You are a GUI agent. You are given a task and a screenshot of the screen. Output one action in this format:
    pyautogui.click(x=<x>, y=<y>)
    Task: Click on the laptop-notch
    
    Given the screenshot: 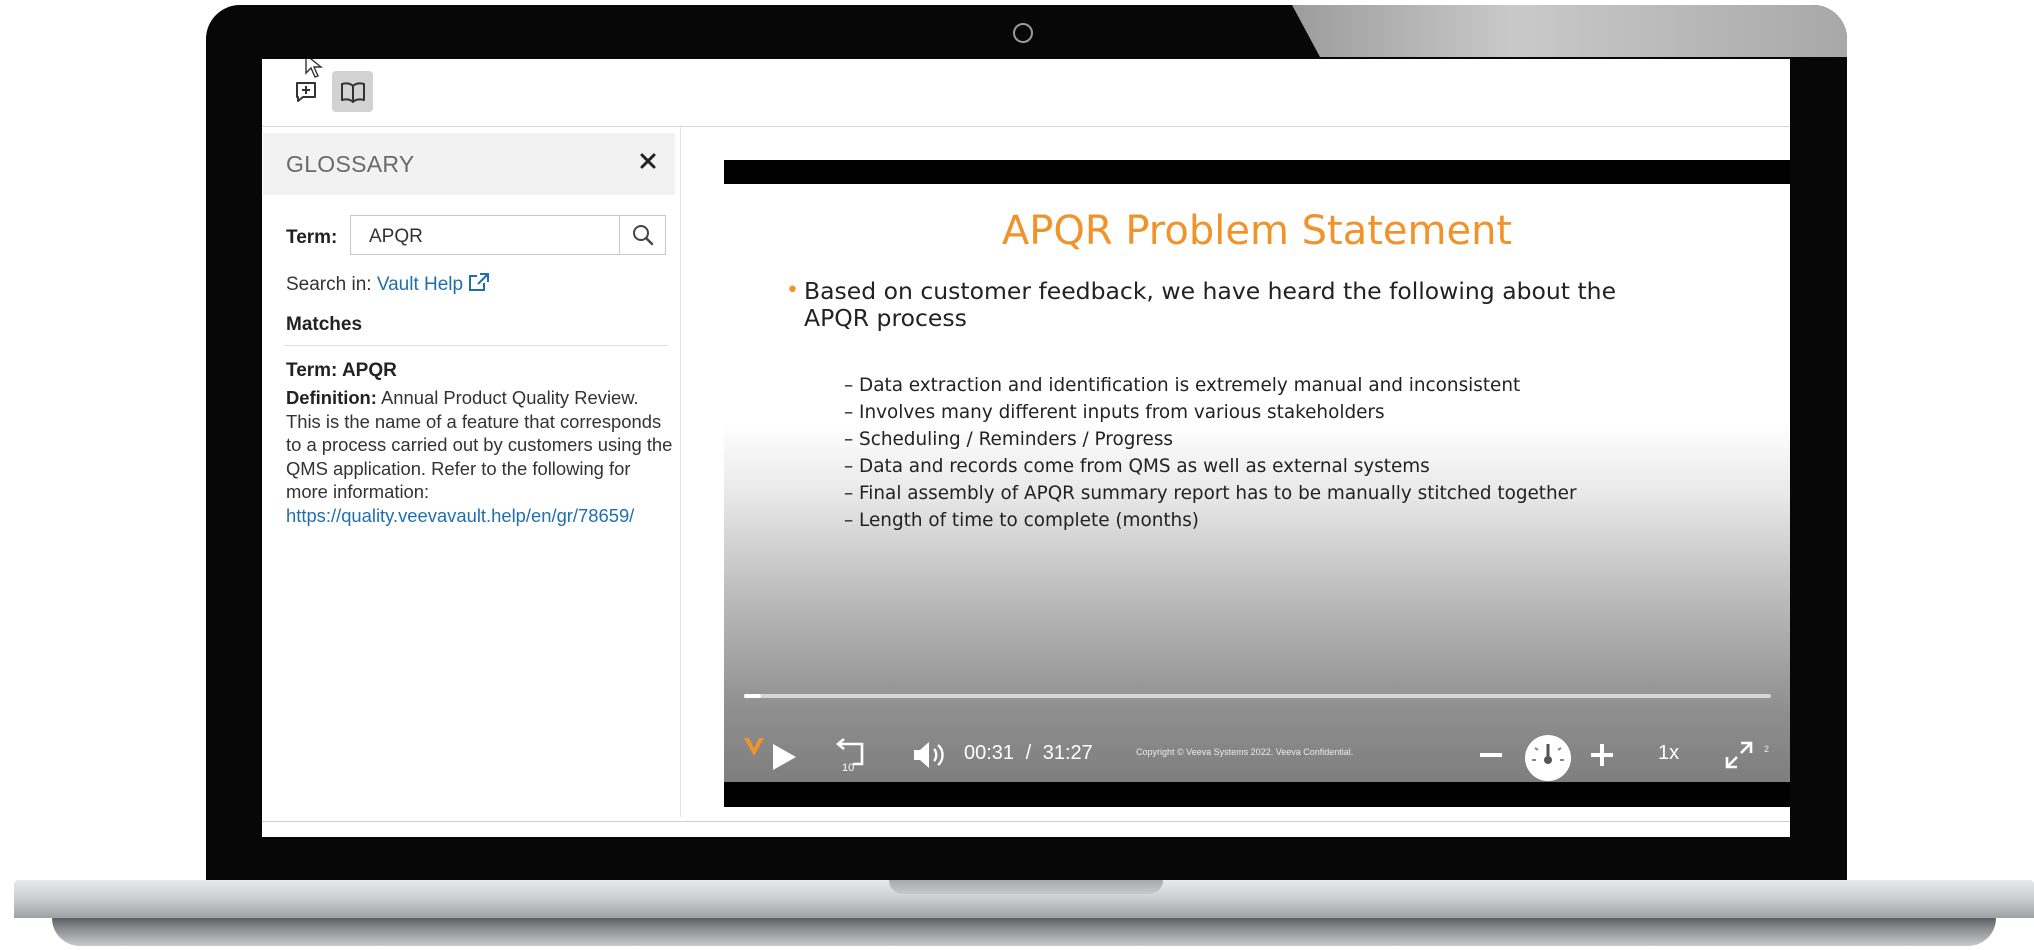 What is the action you would take?
    pyautogui.click(x=1026, y=887)
    